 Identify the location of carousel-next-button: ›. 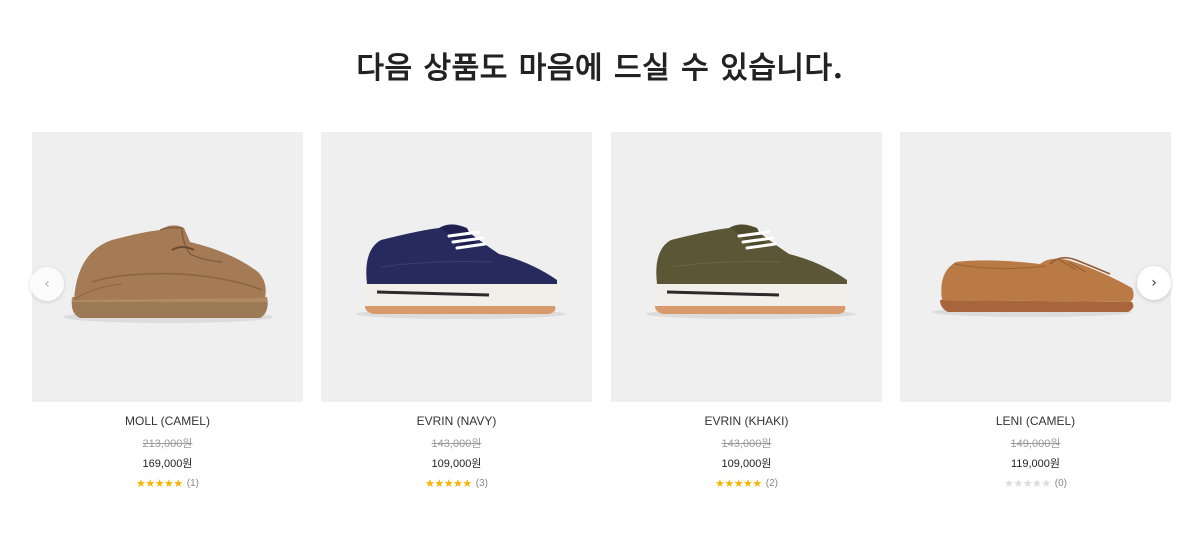
(1154, 283).